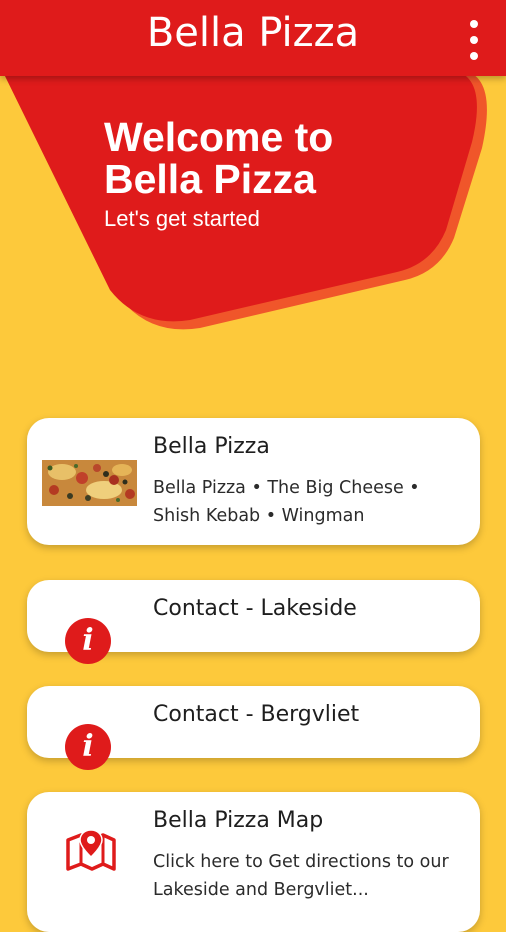 The image size is (506, 932). I want to click on more-vert-icon, so click(474, 40).